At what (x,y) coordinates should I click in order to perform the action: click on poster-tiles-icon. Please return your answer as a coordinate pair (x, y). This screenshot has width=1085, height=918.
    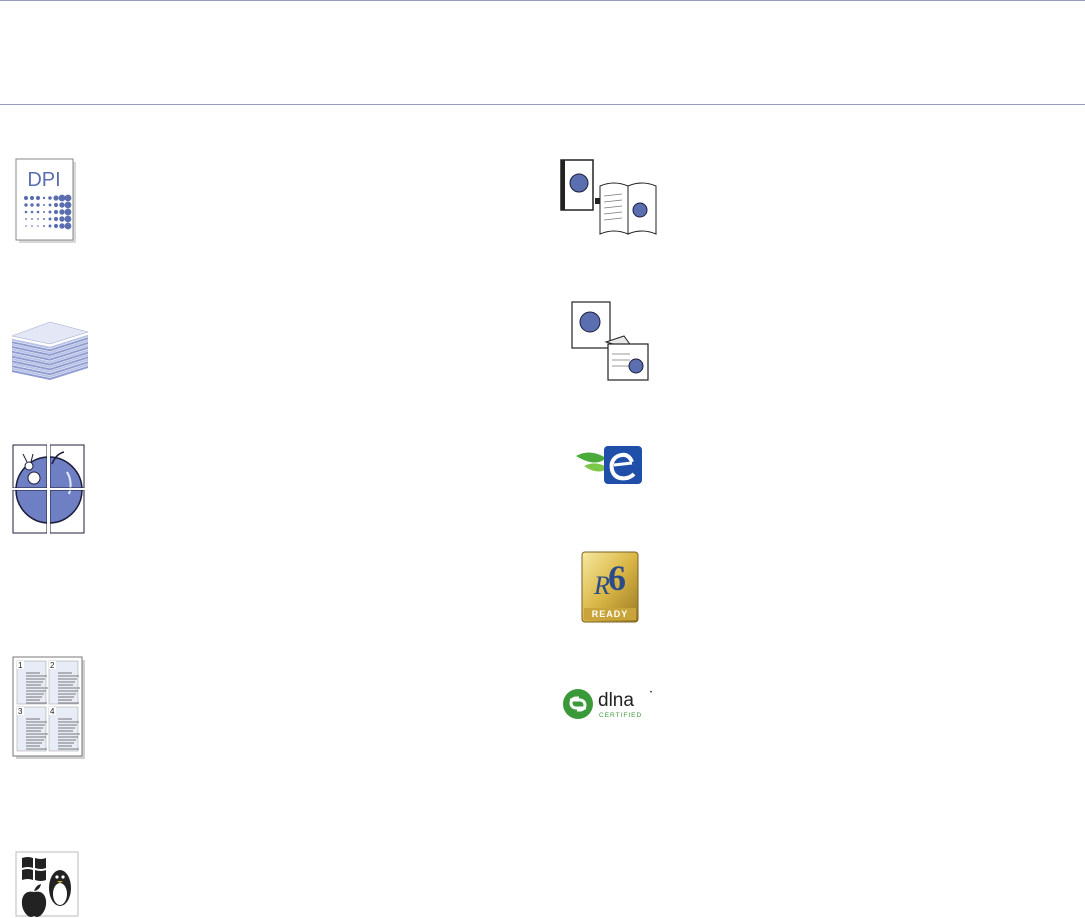
    Looking at the image, I should click on (49, 489).